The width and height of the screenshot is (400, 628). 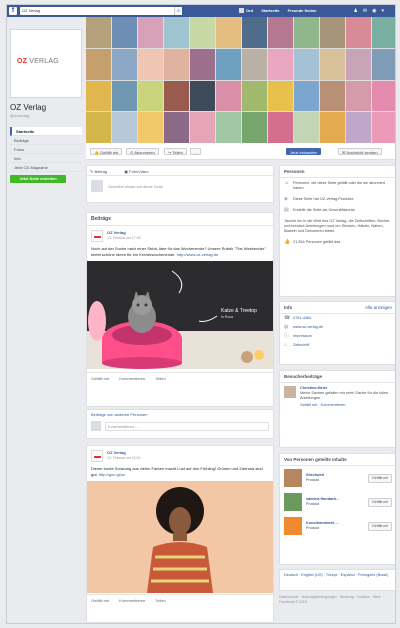 I want to click on follow-button: ⊙ Abonnieren, so click(x=142, y=151).